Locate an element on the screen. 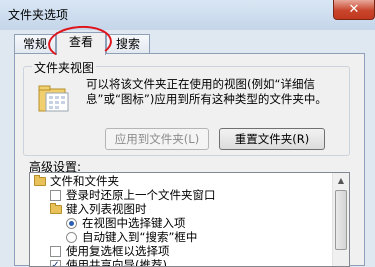 This screenshot has height=267, width=375. close-icon: ✕ is located at coordinates (354, 9).